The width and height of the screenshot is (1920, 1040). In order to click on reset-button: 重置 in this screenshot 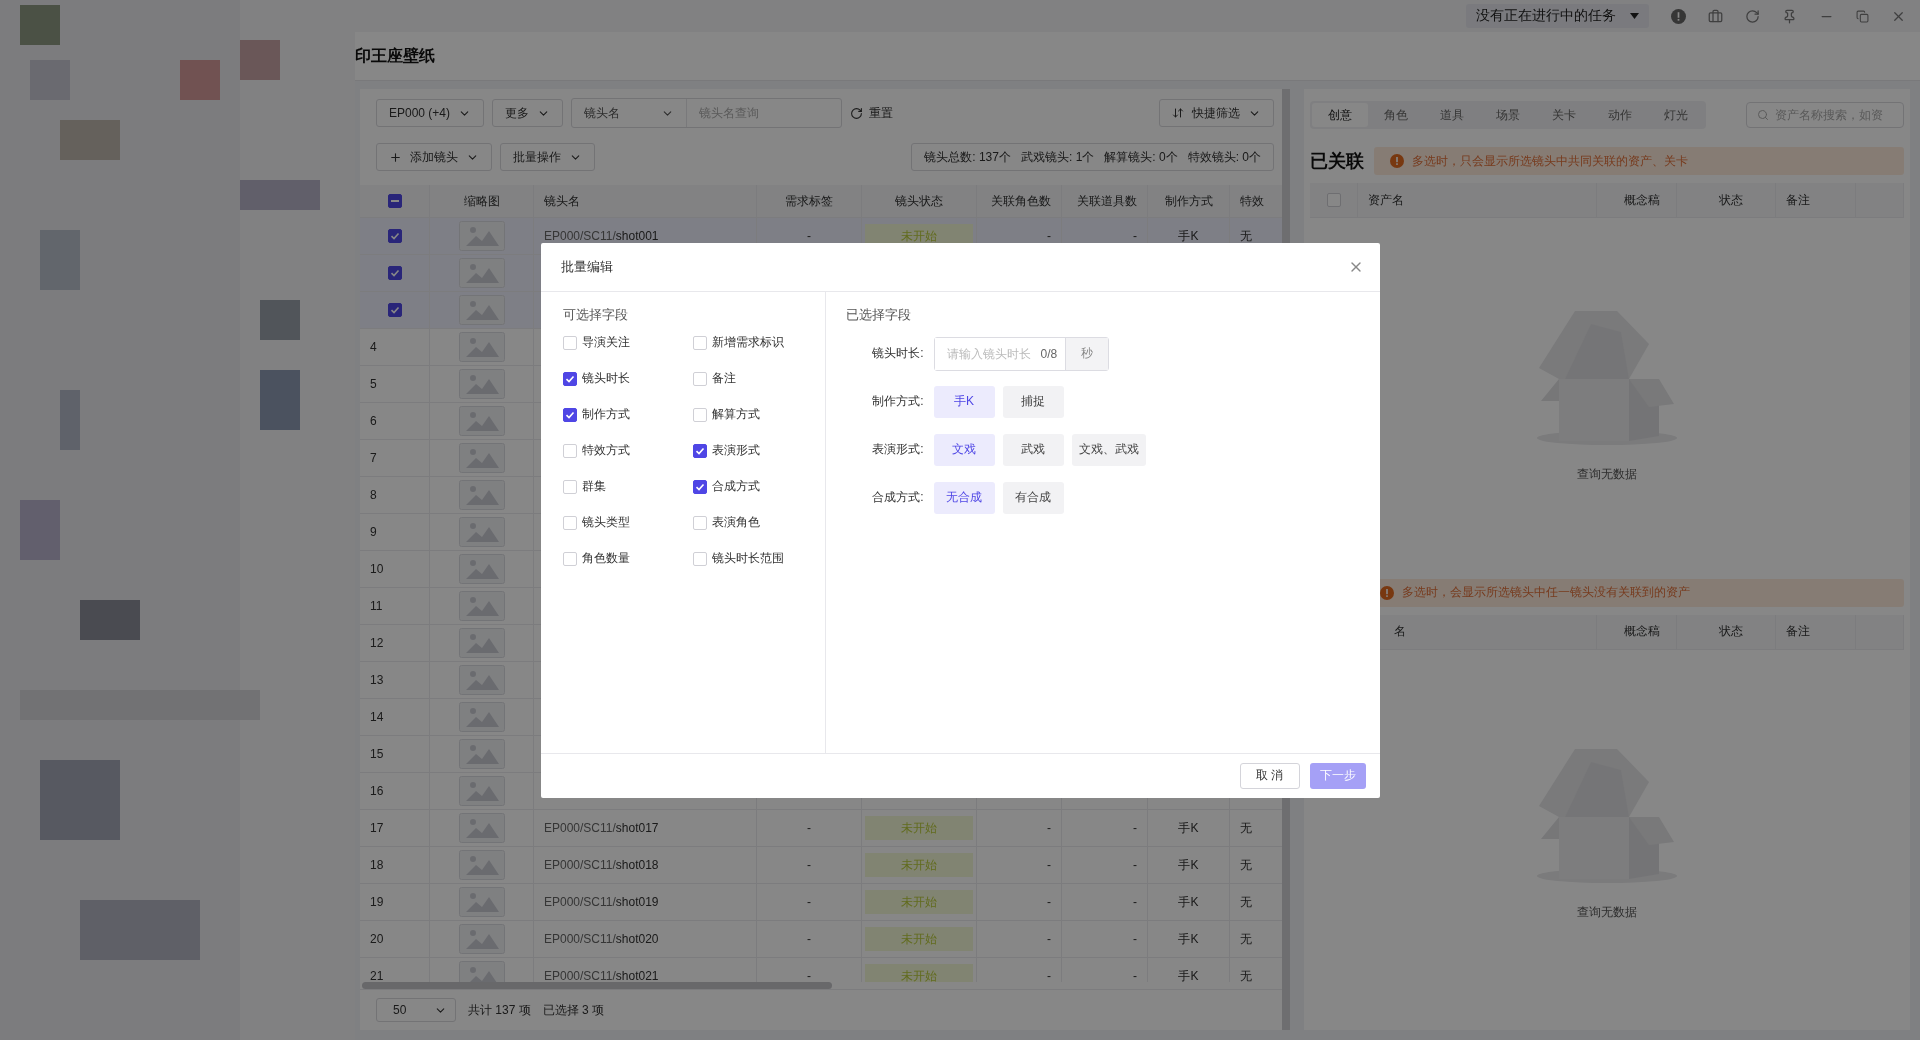, I will do `click(872, 113)`.